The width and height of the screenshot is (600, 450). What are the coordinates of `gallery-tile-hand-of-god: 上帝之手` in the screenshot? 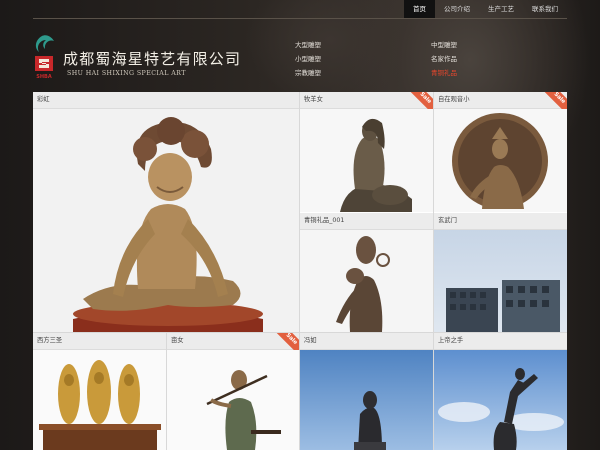 It's located at (500, 391).